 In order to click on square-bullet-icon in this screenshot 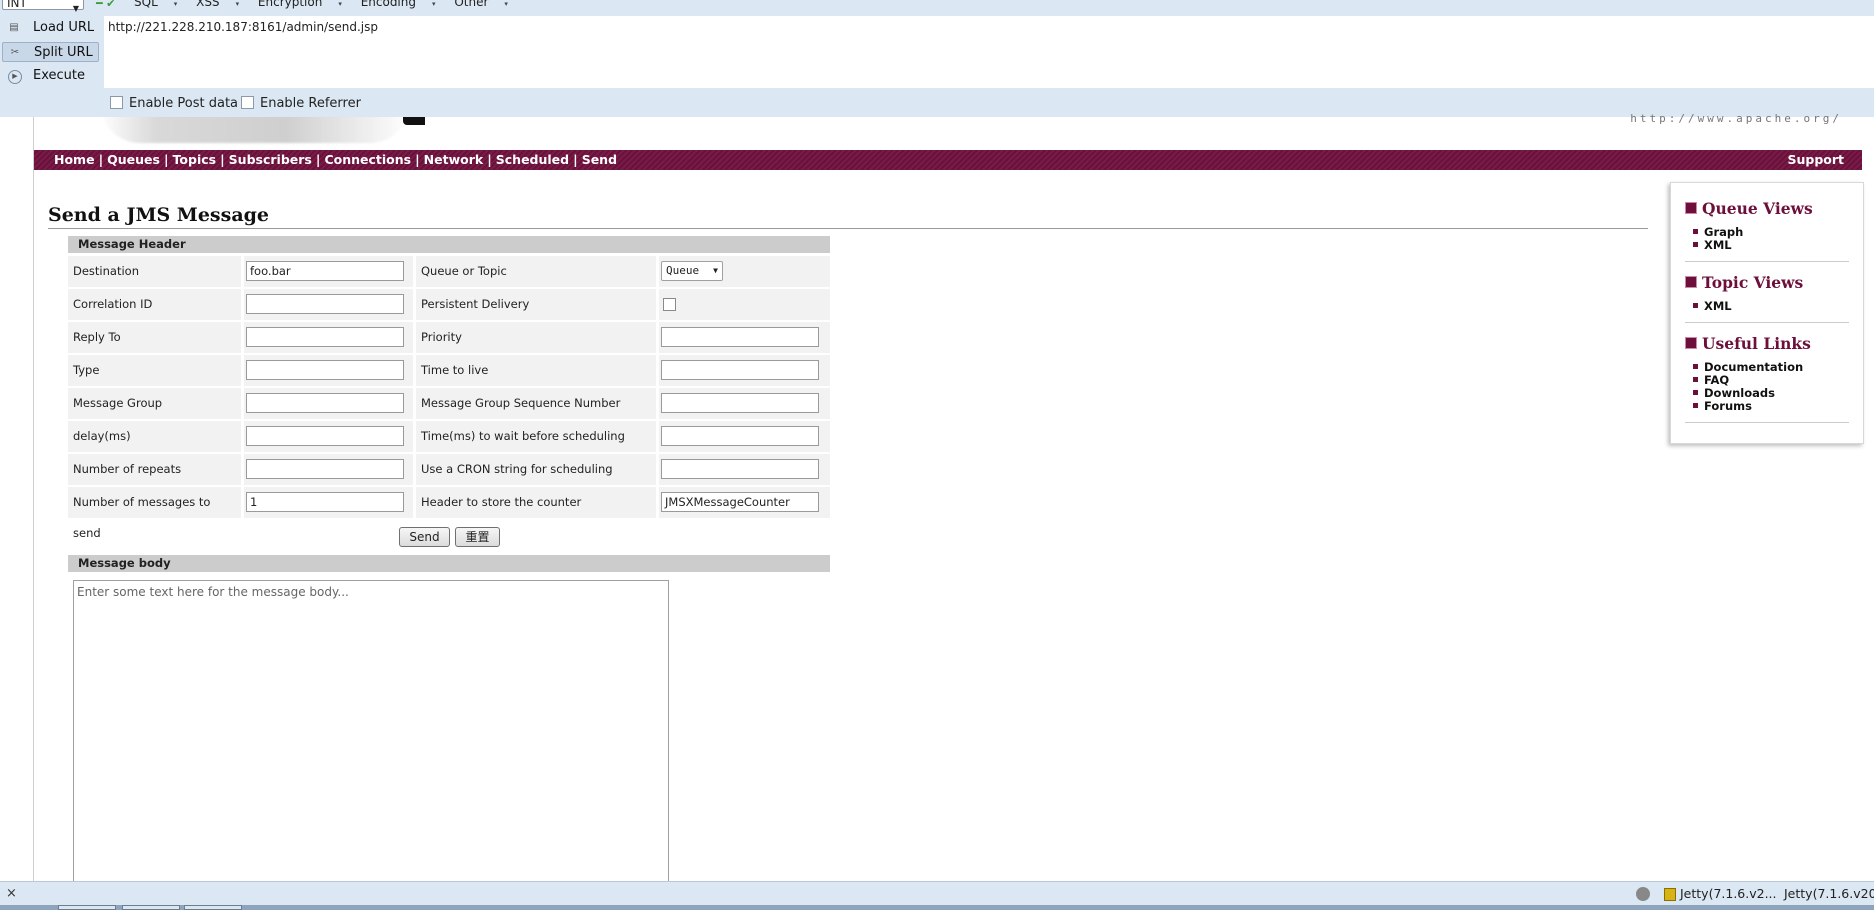, I will do `click(1691, 208)`.